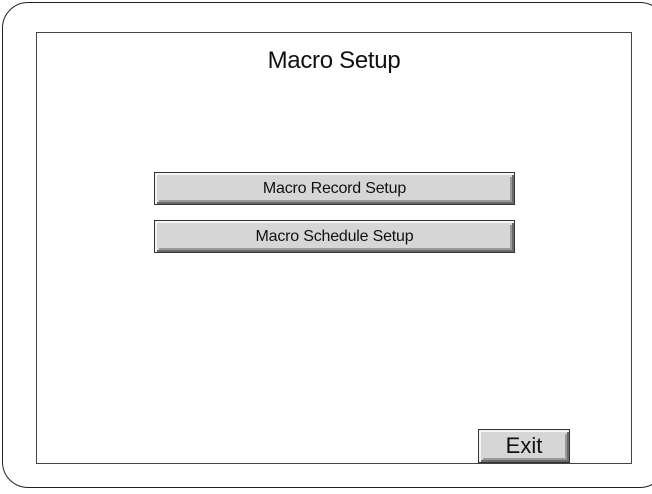  What do you see at coordinates (334, 60) in the screenshot?
I see `page-title: Macro Setup` at bounding box center [334, 60].